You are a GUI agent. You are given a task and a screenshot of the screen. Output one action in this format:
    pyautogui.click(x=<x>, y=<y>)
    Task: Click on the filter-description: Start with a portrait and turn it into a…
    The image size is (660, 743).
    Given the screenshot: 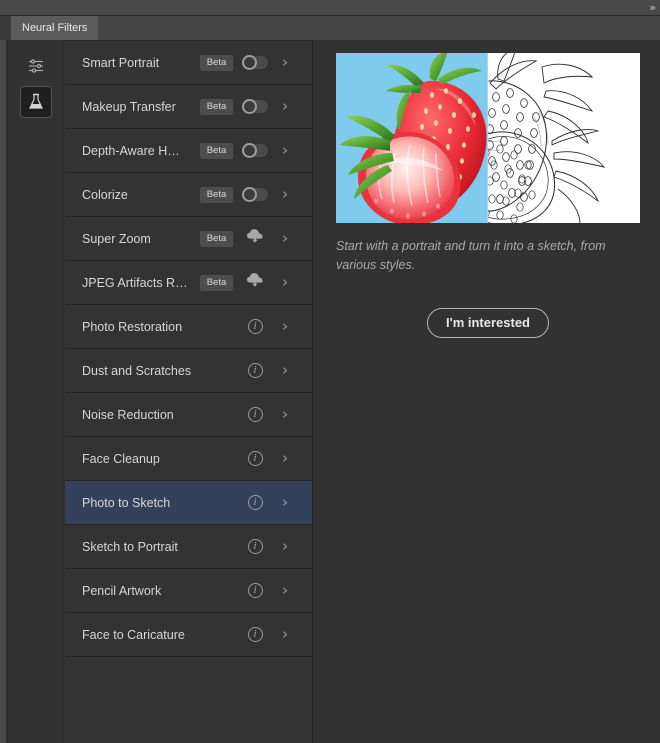 What is the action you would take?
    pyautogui.click(x=471, y=255)
    